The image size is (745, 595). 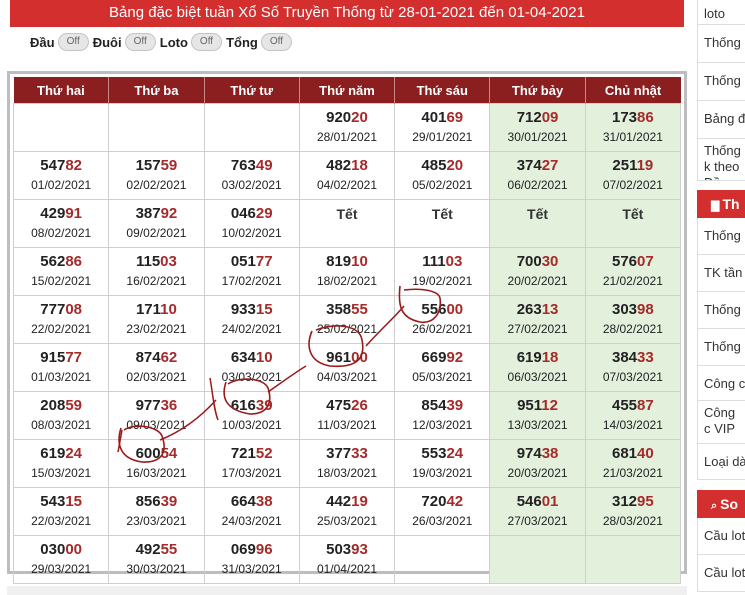 I want to click on draw-date: 29/01/2021, so click(x=442, y=137).